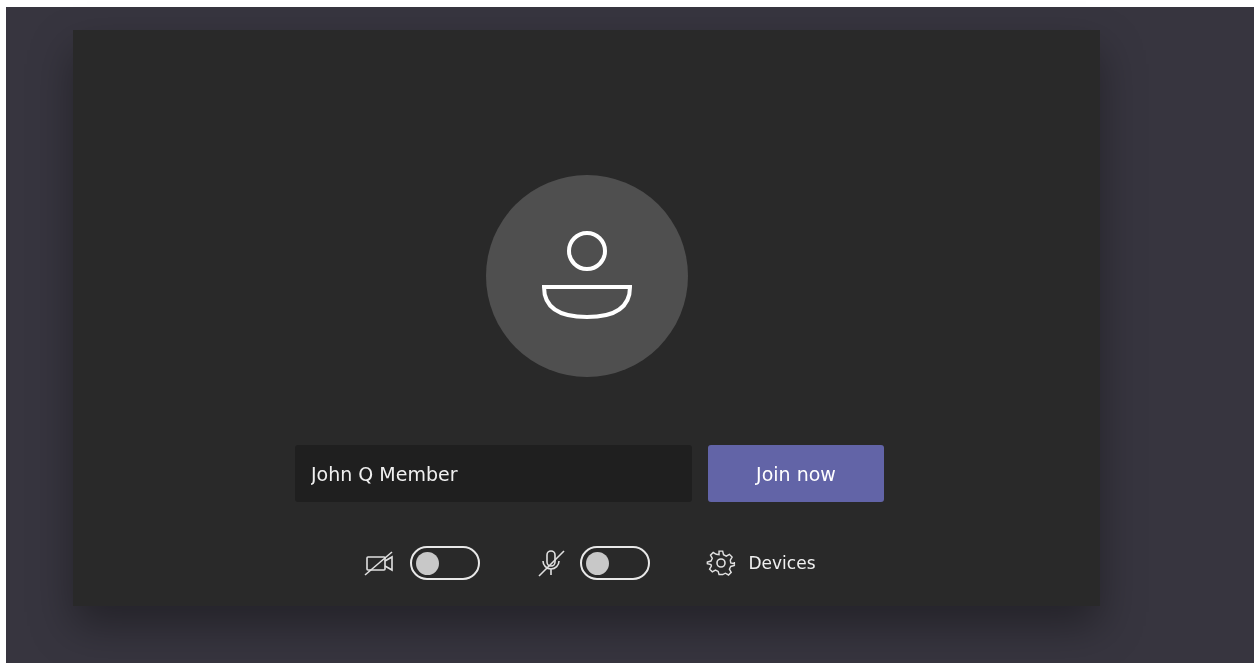 This screenshot has width=1254, height=663. What do you see at coordinates (586, 276) in the screenshot?
I see `person-icon` at bounding box center [586, 276].